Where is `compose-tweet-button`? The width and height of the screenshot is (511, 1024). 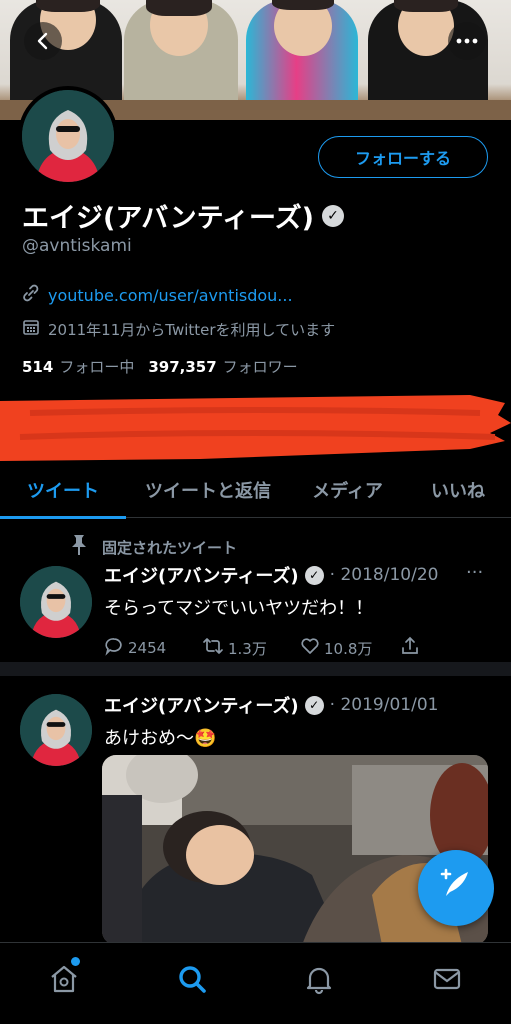 compose-tweet-button is located at coordinates (456, 888).